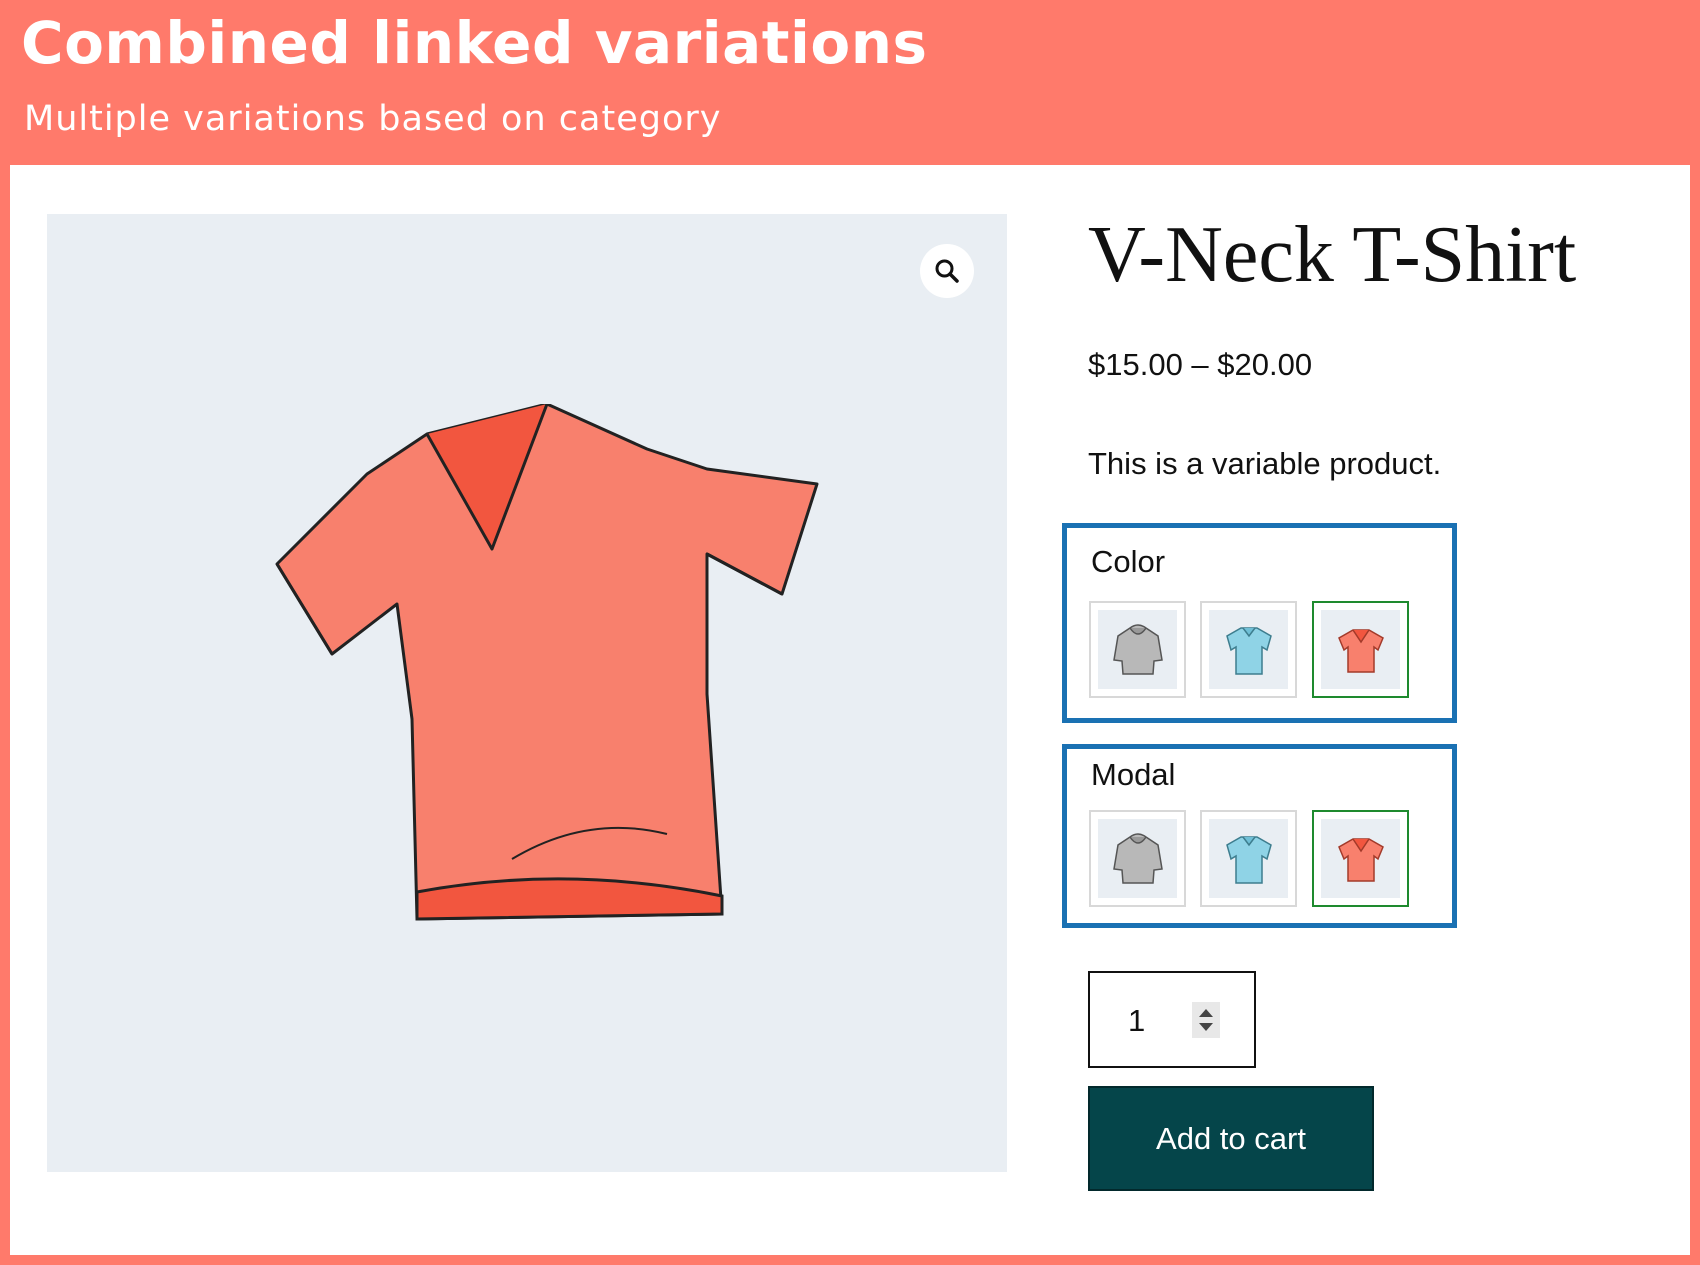 Image resolution: width=1700 pixels, height=1265 pixels. I want to click on vneck-tshirt-image, so click(547, 662).